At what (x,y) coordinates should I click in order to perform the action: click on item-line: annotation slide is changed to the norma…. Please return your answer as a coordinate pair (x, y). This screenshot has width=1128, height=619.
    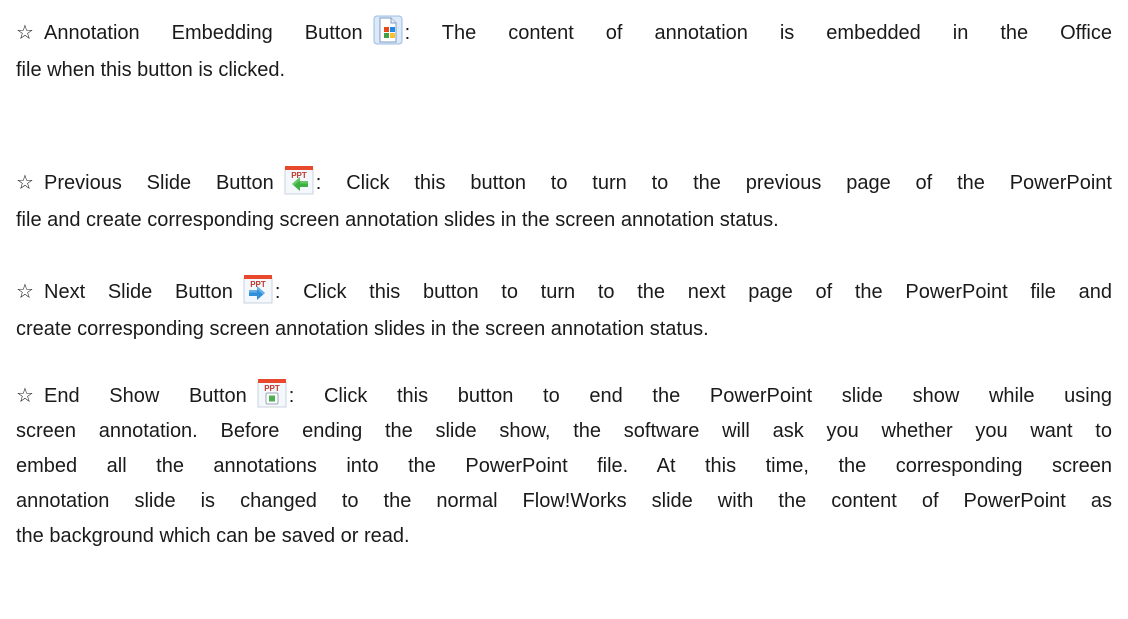
    Looking at the image, I should click on (564, 501).